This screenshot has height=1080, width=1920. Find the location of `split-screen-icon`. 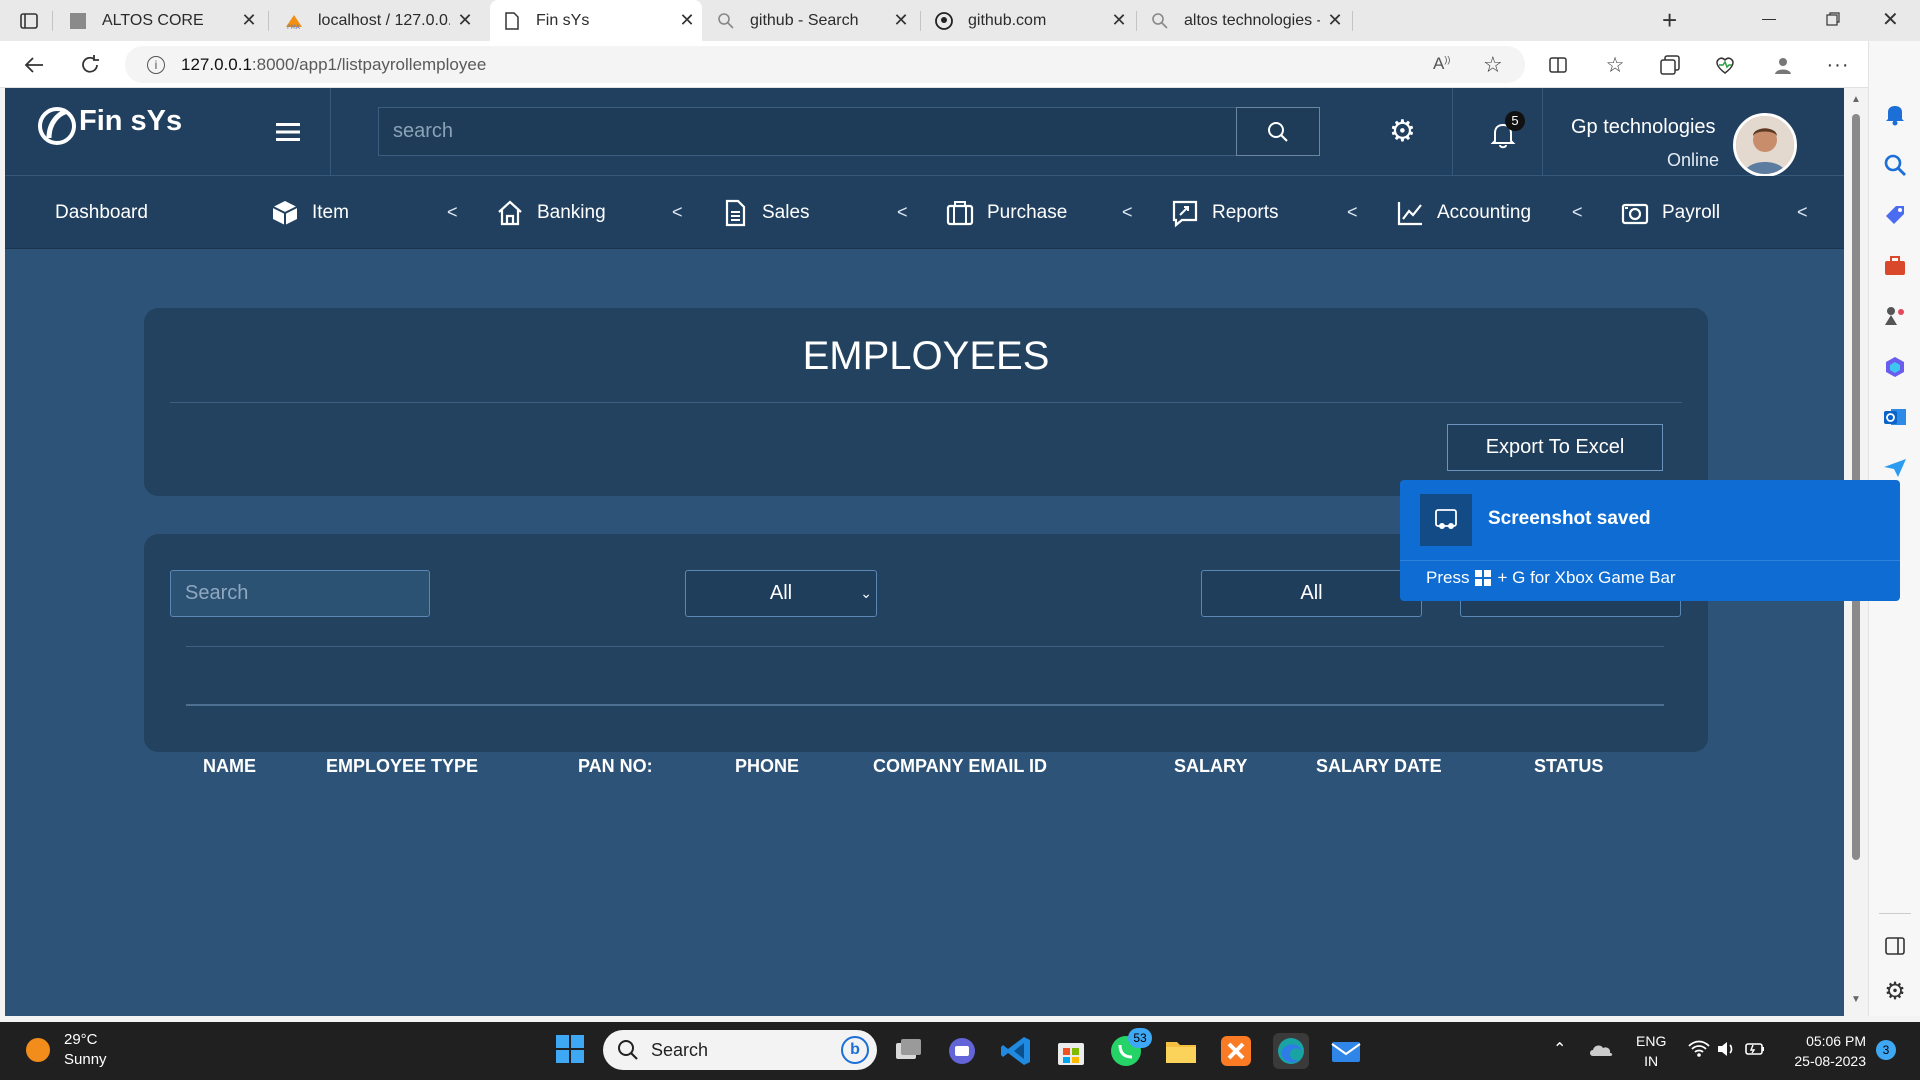

split-screen-icon is located at coordinates (1558, 65).